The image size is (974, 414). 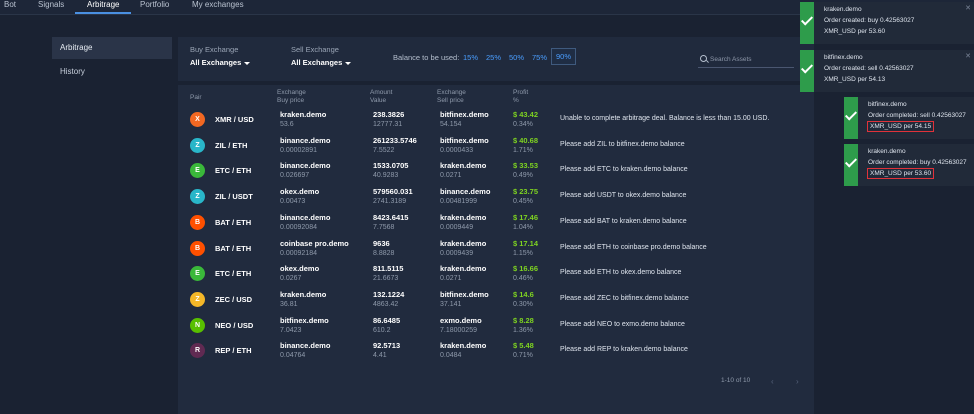 What do you see at coordinates (457, 253) in the screenshot?
I see `sell-price: 0.0009439` at bounding box center [457, 253].